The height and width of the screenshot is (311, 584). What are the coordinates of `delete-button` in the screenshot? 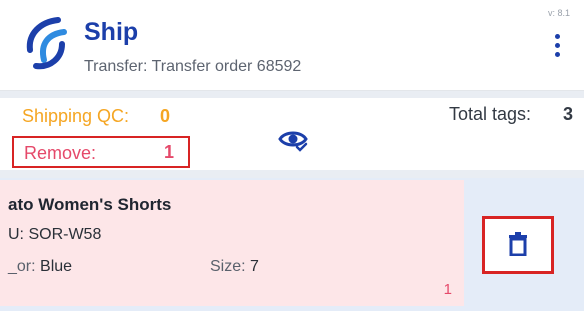 It's located at (518, 245).